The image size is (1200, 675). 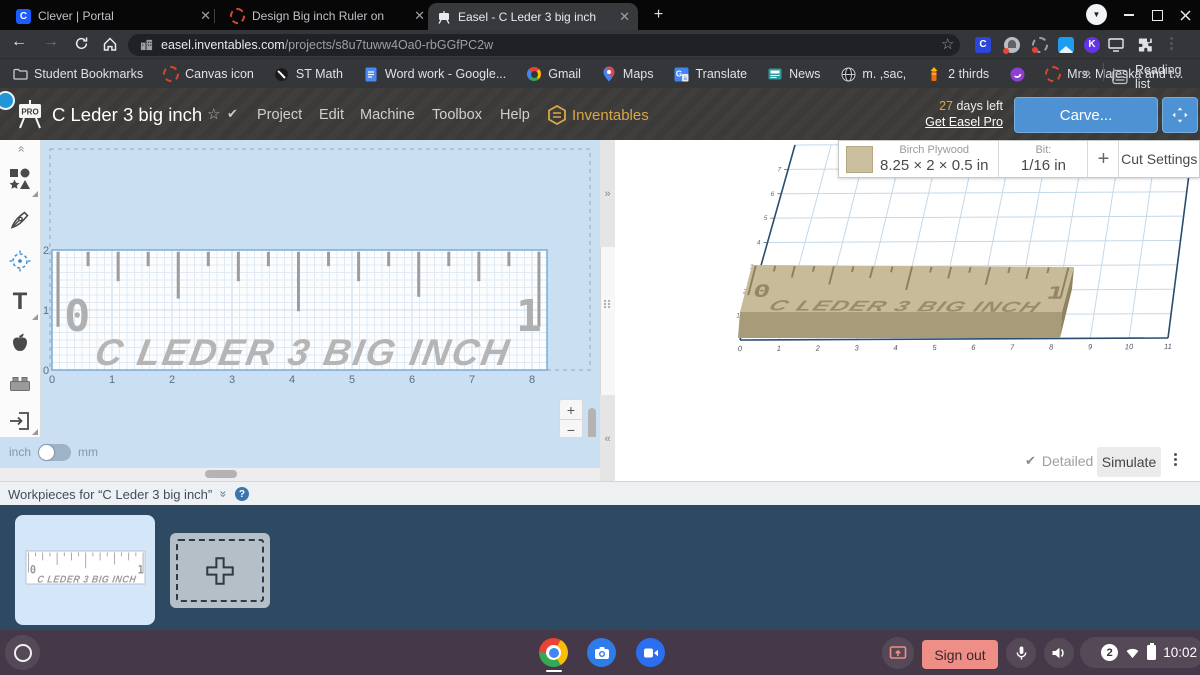 What do you see at coordinates (20, 452) in the screenshot?
I see `unit-inch-label: inch` at bounding box center [20, 452].